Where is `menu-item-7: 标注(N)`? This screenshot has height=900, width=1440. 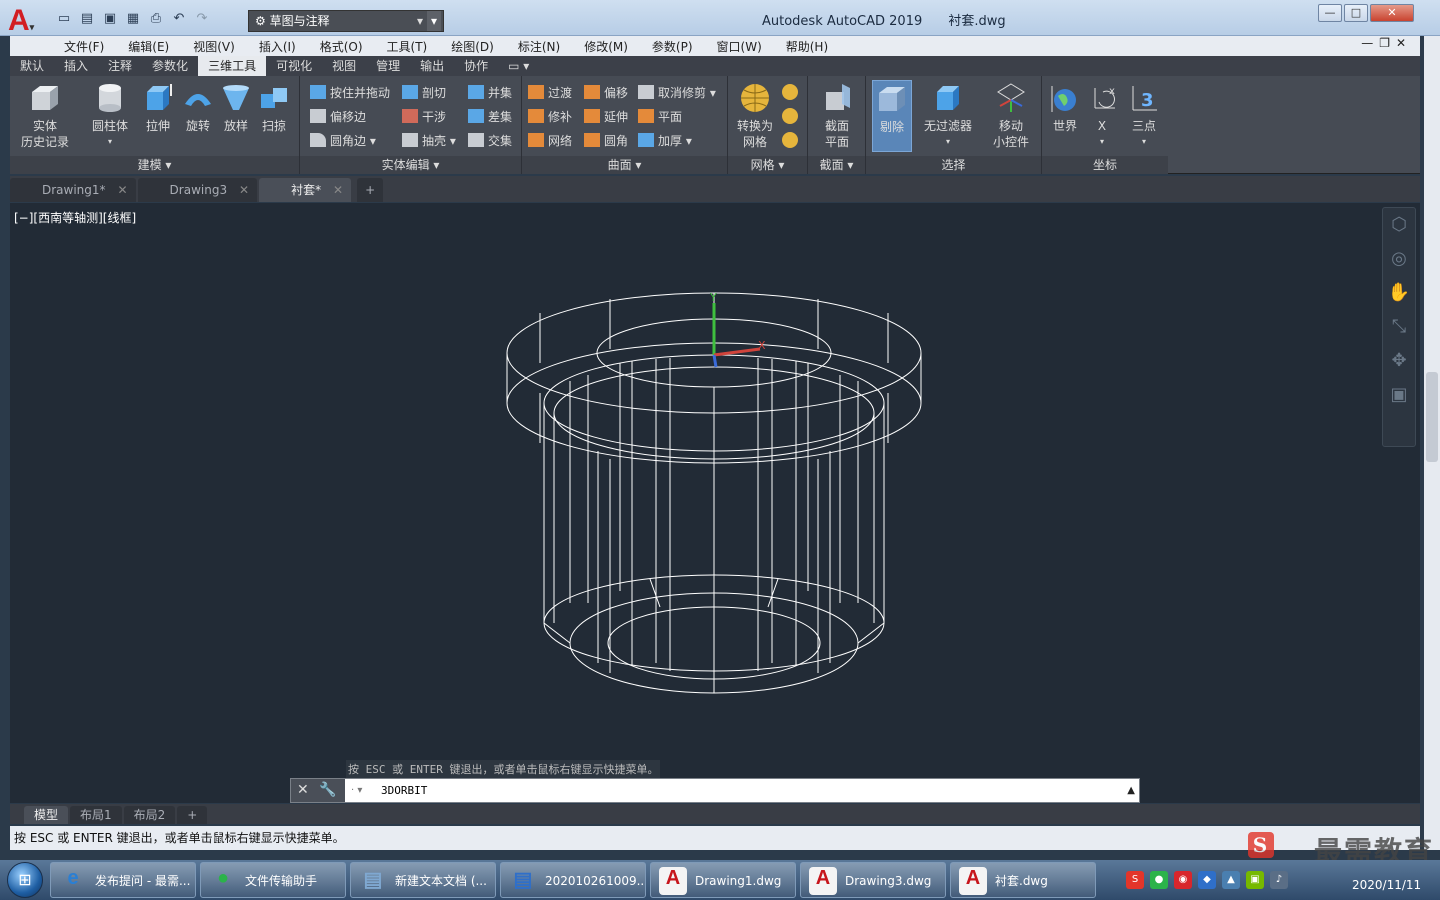
menu-item-7: 标注(N) is located at coordinates (539, 46).